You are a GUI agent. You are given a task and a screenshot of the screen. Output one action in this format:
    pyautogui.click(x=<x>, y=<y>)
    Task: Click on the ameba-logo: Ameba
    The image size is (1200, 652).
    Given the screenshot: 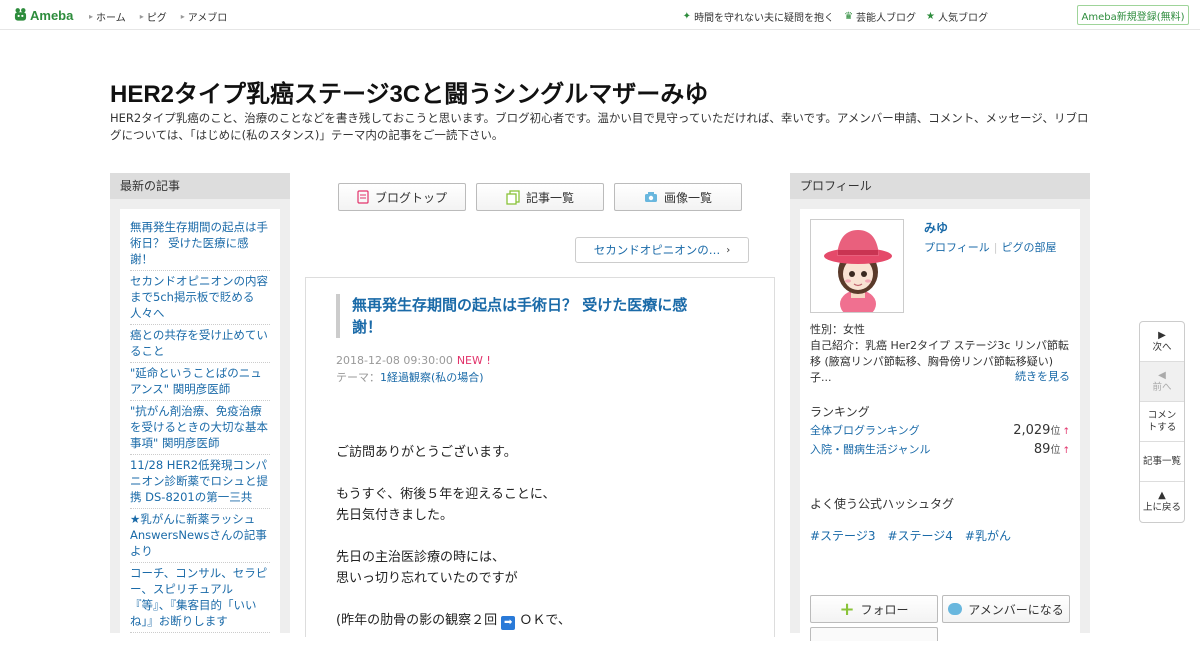 What is the action you would take?
    pyautogui.click(x=43, y=15)
    